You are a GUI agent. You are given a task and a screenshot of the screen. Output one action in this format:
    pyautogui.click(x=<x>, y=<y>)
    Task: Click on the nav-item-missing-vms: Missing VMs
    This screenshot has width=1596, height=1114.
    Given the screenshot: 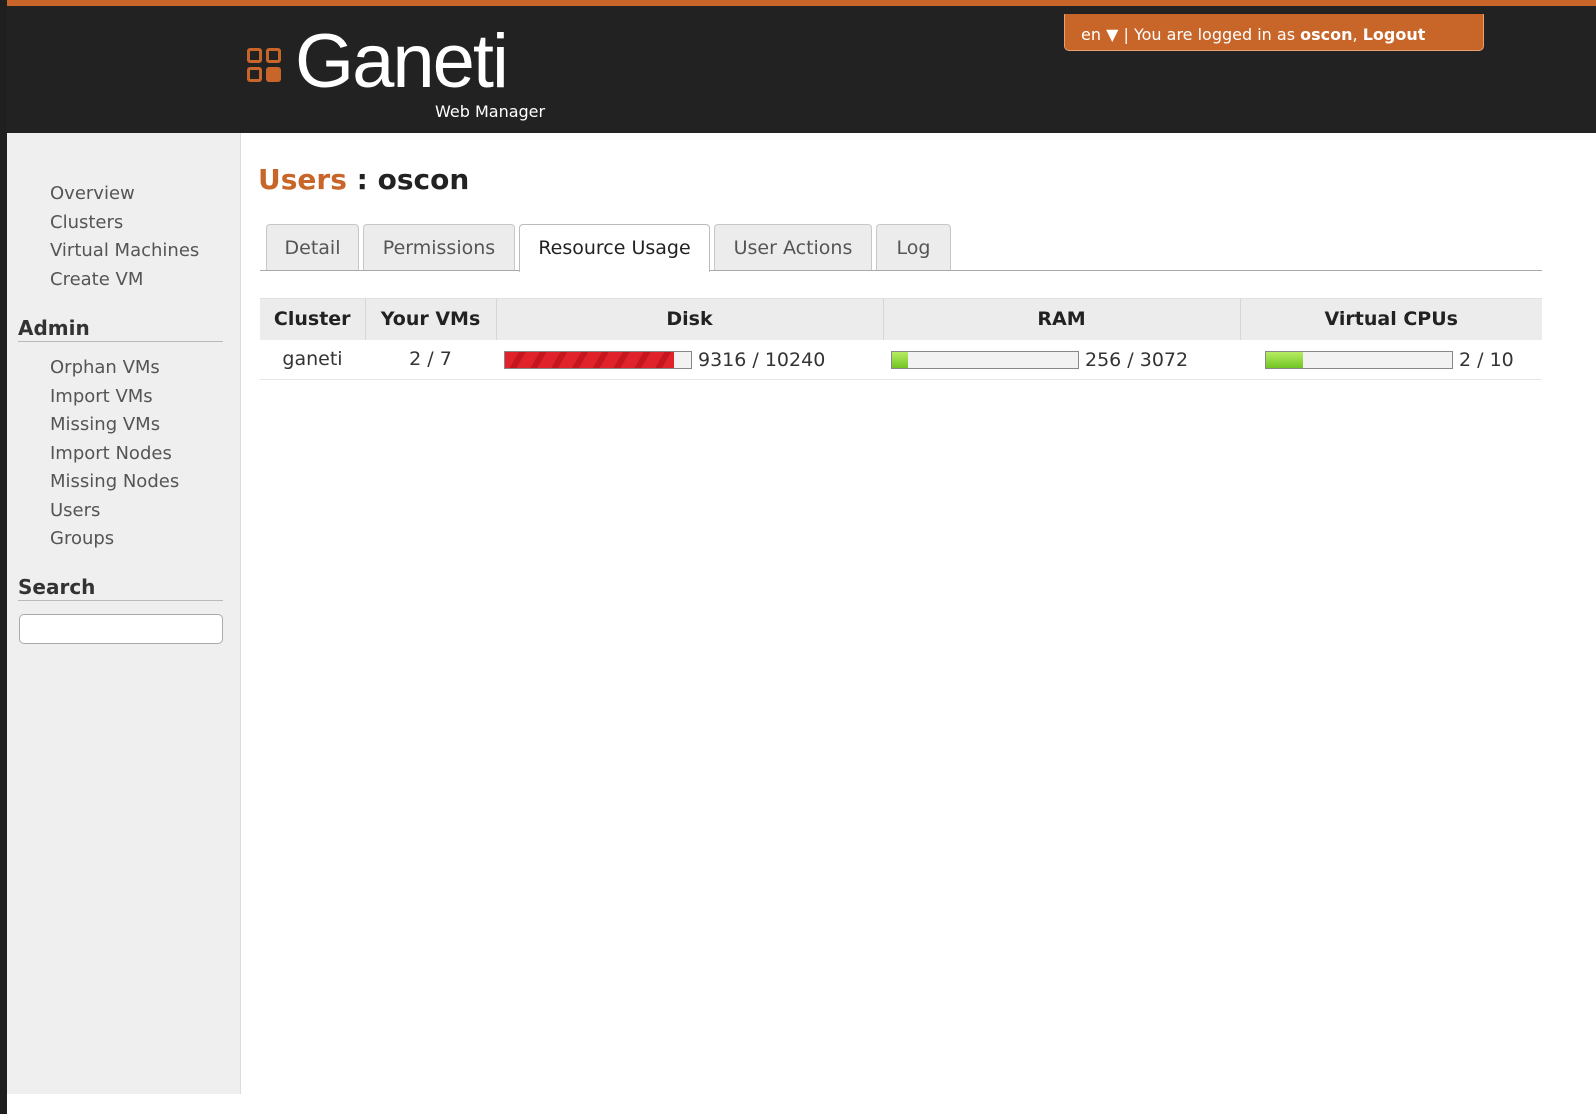 What is the action you would take?
    pyautogui.click(x=93, y=425)
    